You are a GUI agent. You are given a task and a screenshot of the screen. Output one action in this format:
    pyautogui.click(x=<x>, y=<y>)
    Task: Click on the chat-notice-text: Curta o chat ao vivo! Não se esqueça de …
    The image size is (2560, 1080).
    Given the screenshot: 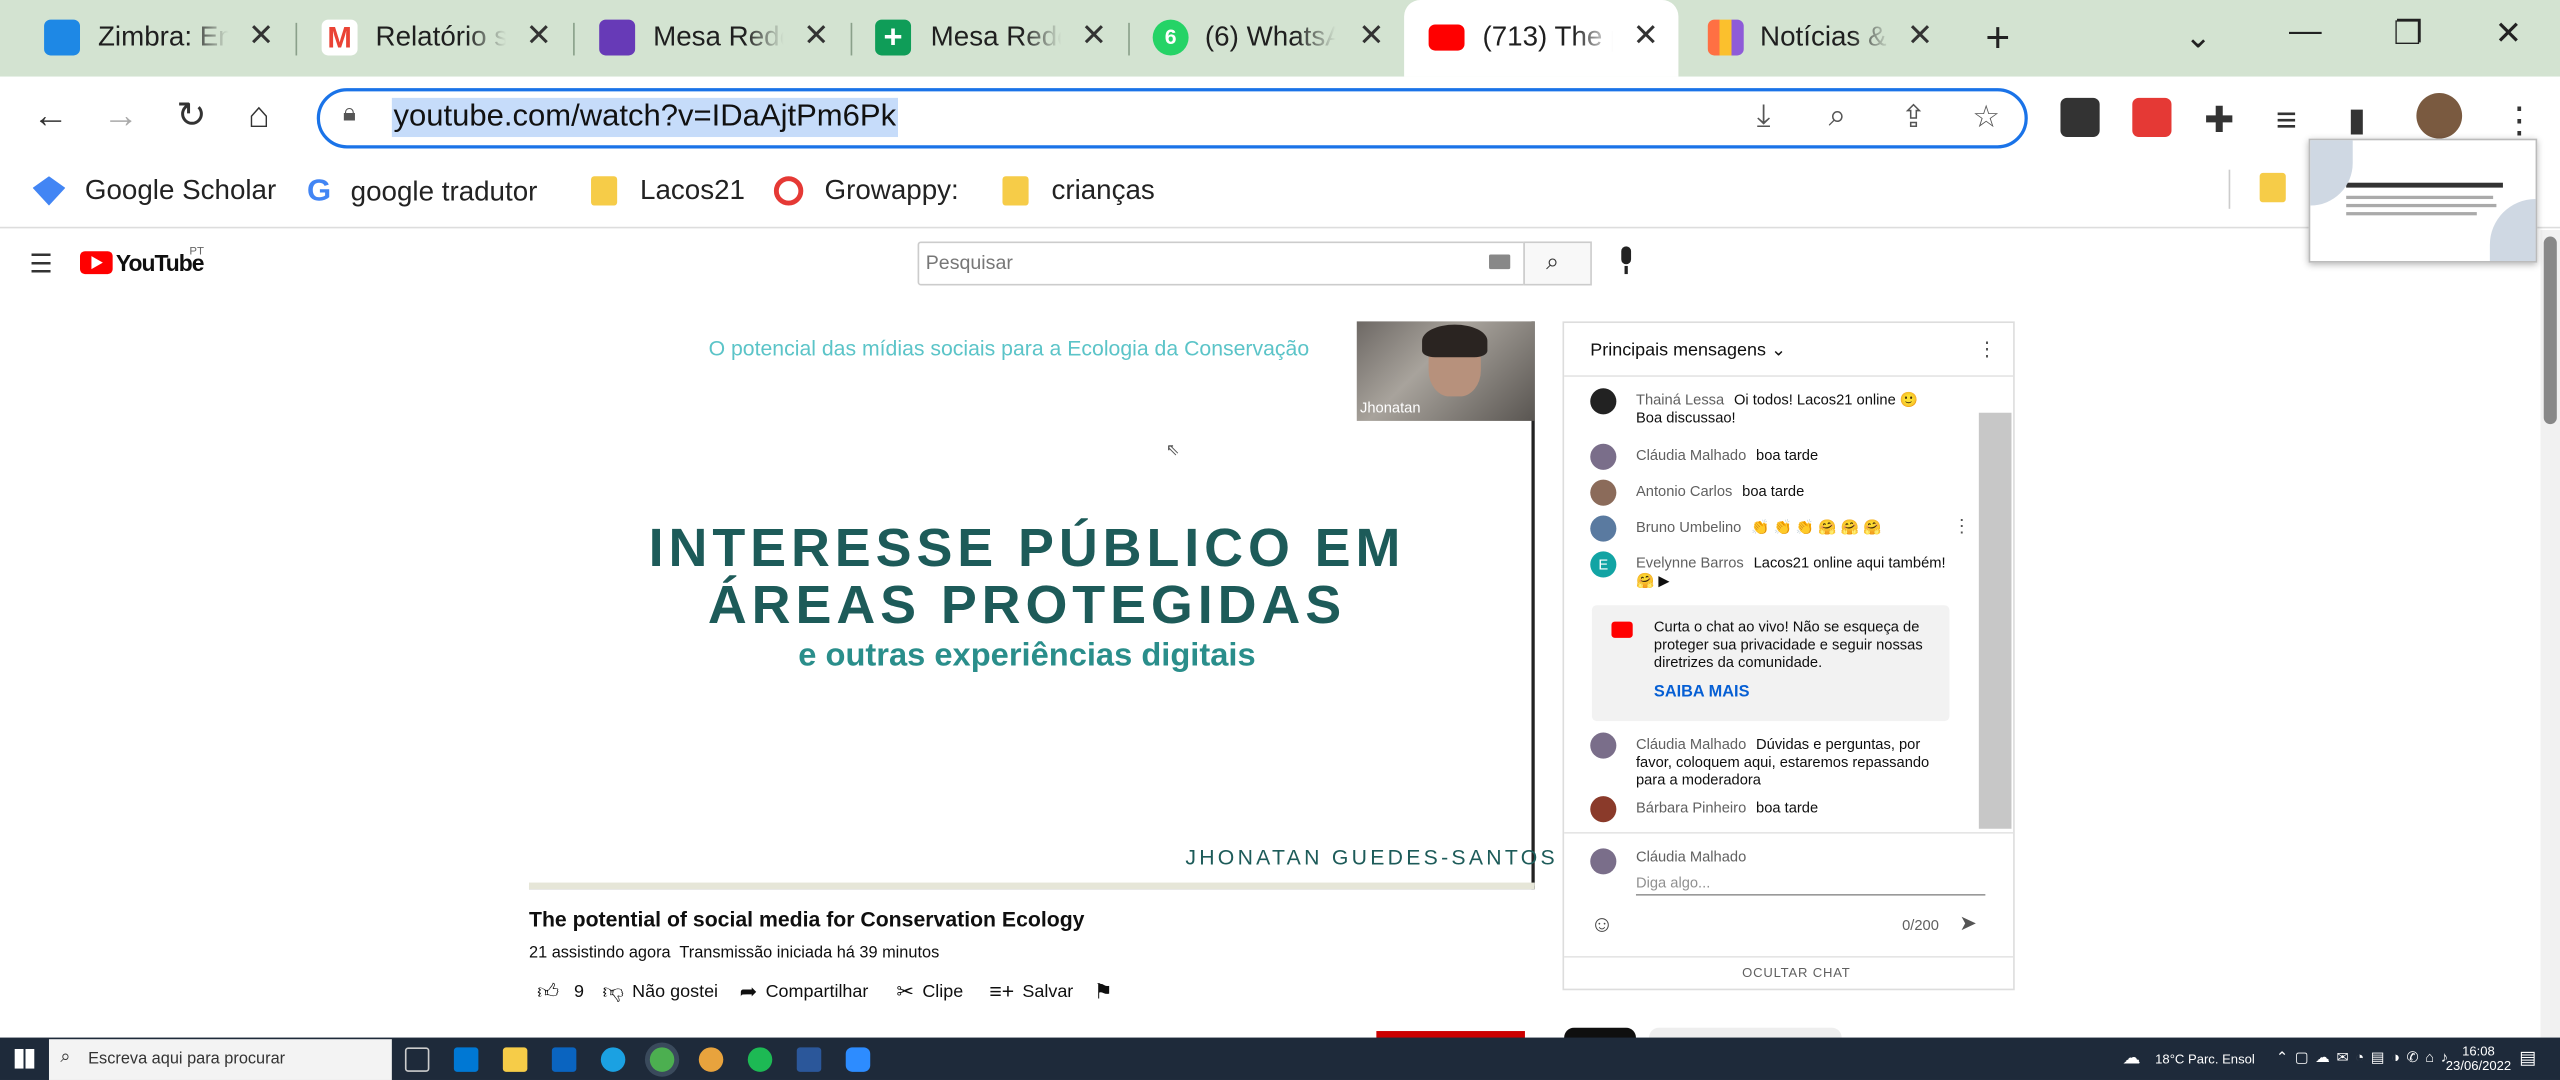 What is the action you would take?
    pyautogui.click(x=1788, y=644)
    